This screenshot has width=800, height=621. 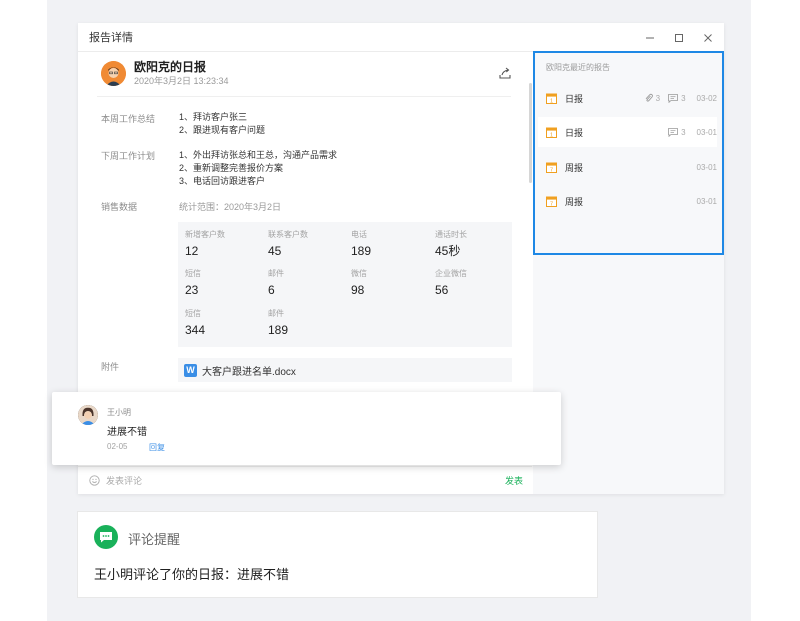 What do you see at coordinates (345, 370) in the screenshot?
I see `attachment-item: W 大客户跟进名单.docx` at bounding box center [345, 370].